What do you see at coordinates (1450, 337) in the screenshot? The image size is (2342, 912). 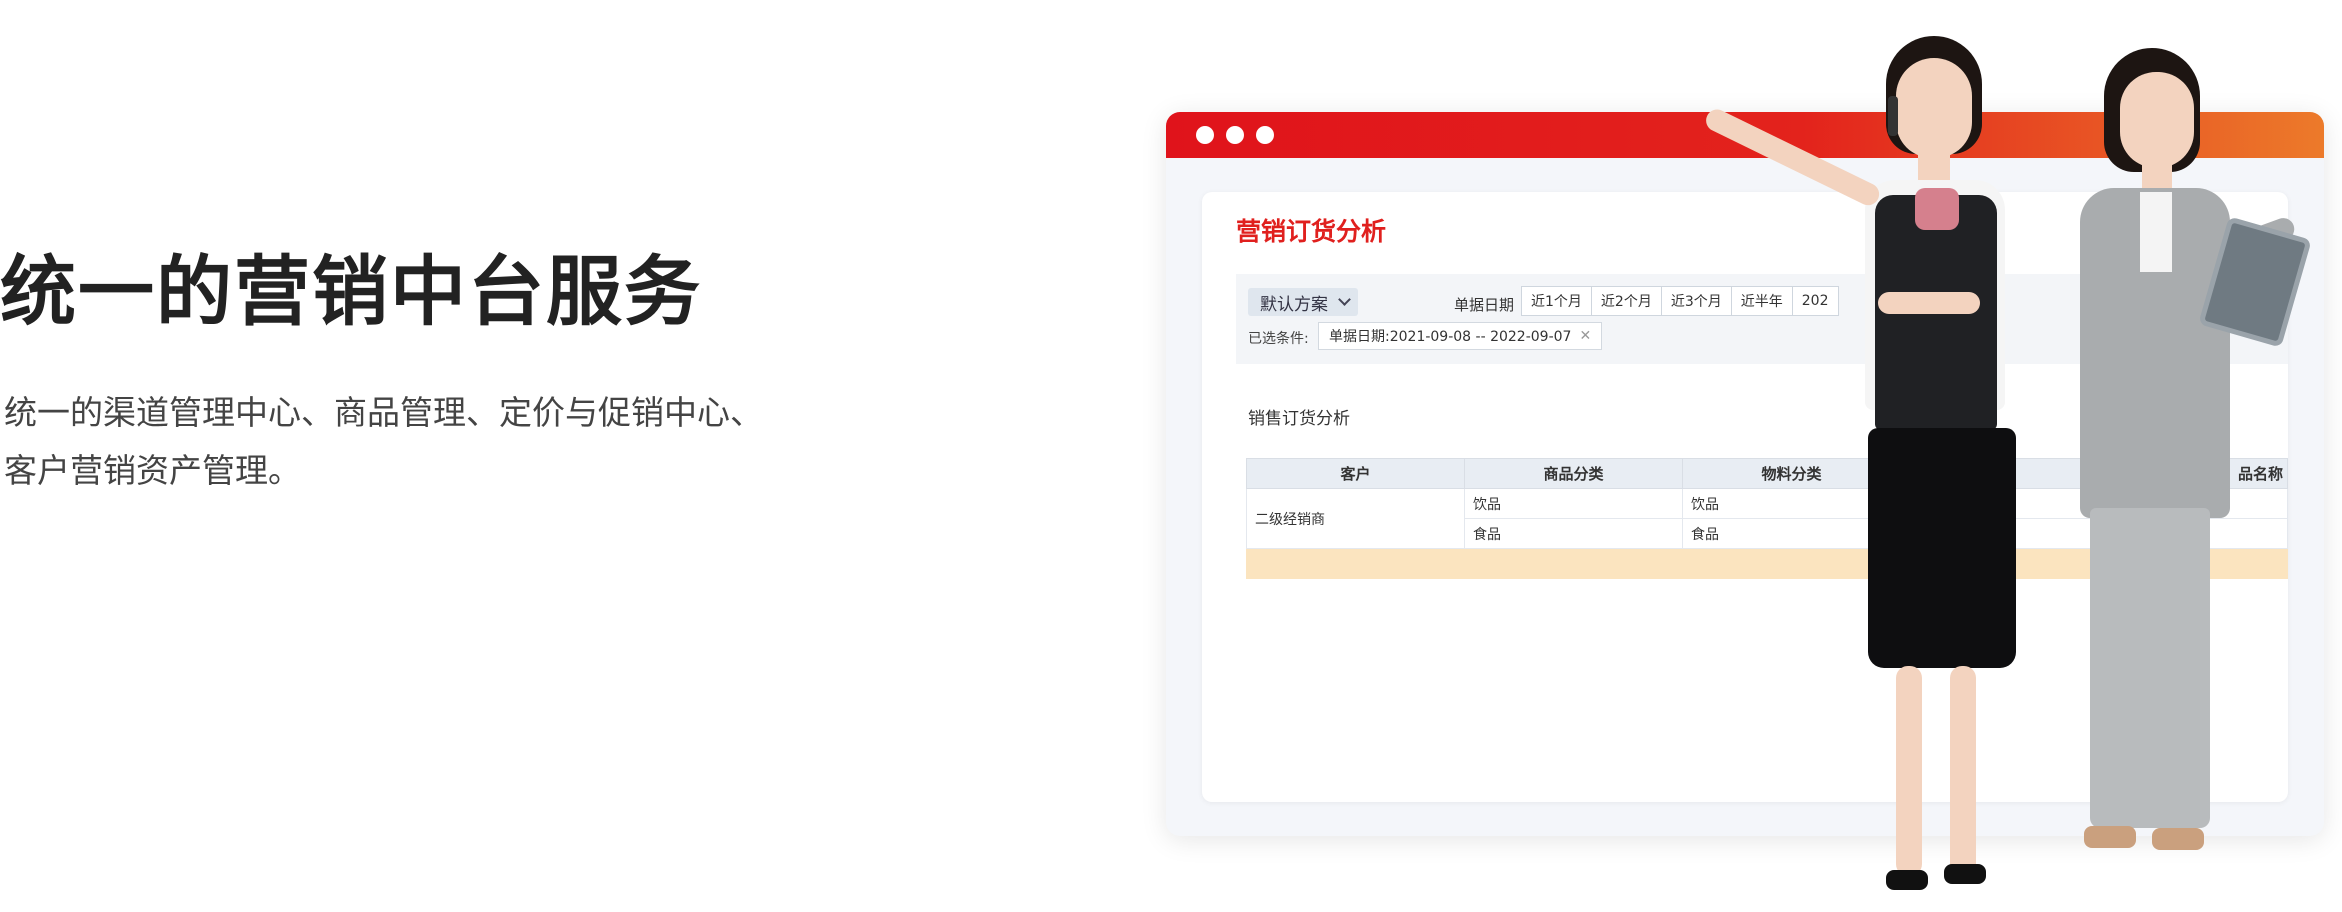 I see `condition-tag-text: 单据日期:2021-09-08 -- 2022-09-07` at bounding box center [1450, 337].